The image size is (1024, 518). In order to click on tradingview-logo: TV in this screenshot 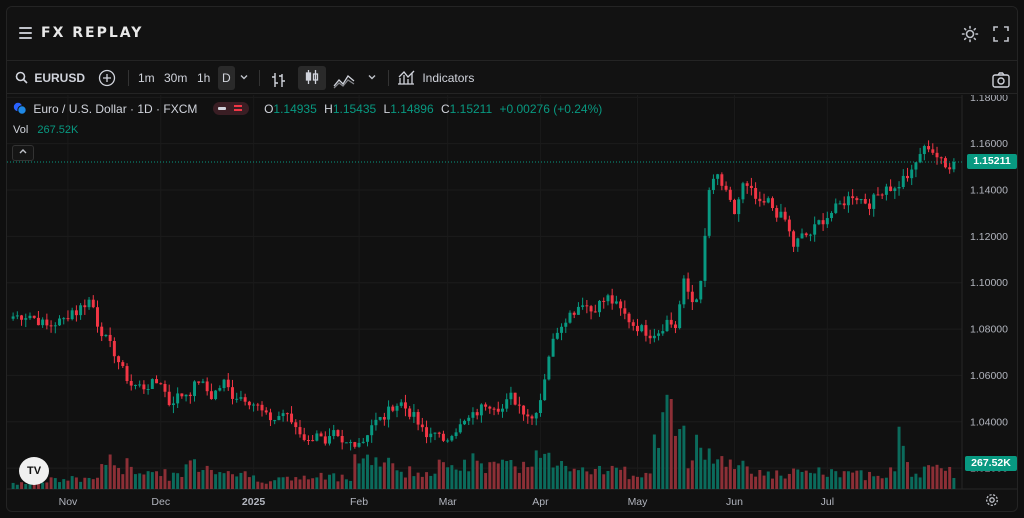, I will do `click(34, 471)`.